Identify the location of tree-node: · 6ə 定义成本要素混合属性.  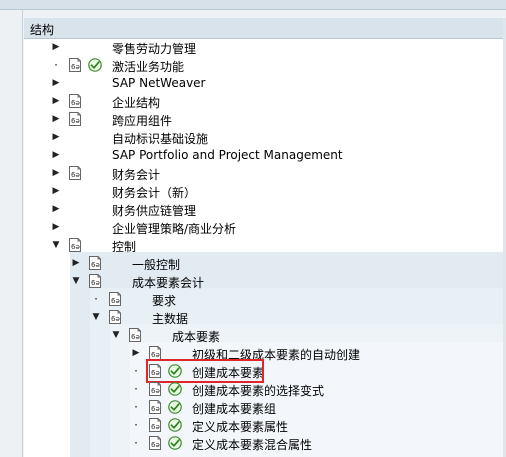
(265, 443).